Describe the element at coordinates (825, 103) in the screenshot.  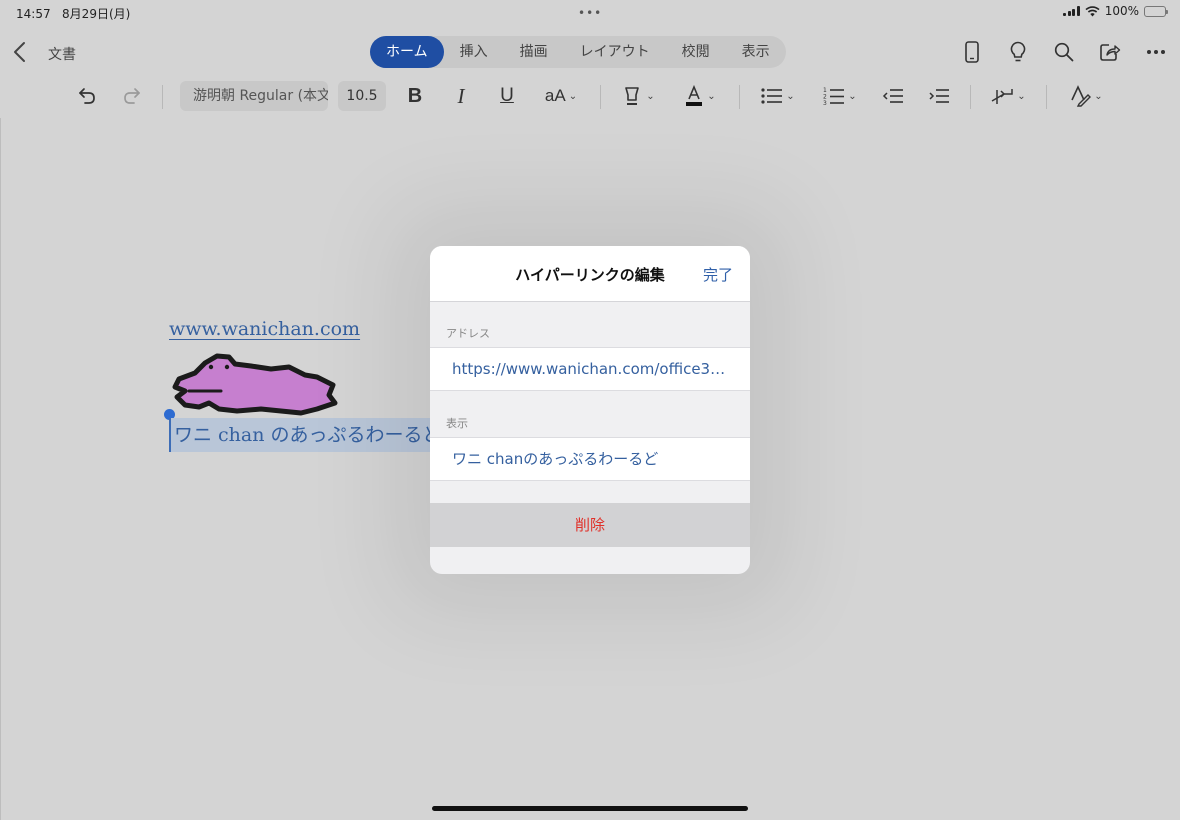
I see `svg-text: 3` at that location.